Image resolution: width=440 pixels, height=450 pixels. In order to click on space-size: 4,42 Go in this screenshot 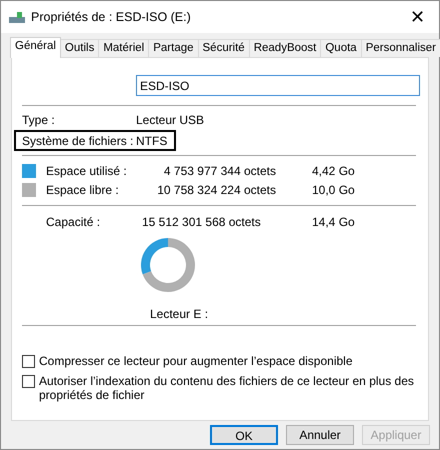, I will do `click(334, 171)`.